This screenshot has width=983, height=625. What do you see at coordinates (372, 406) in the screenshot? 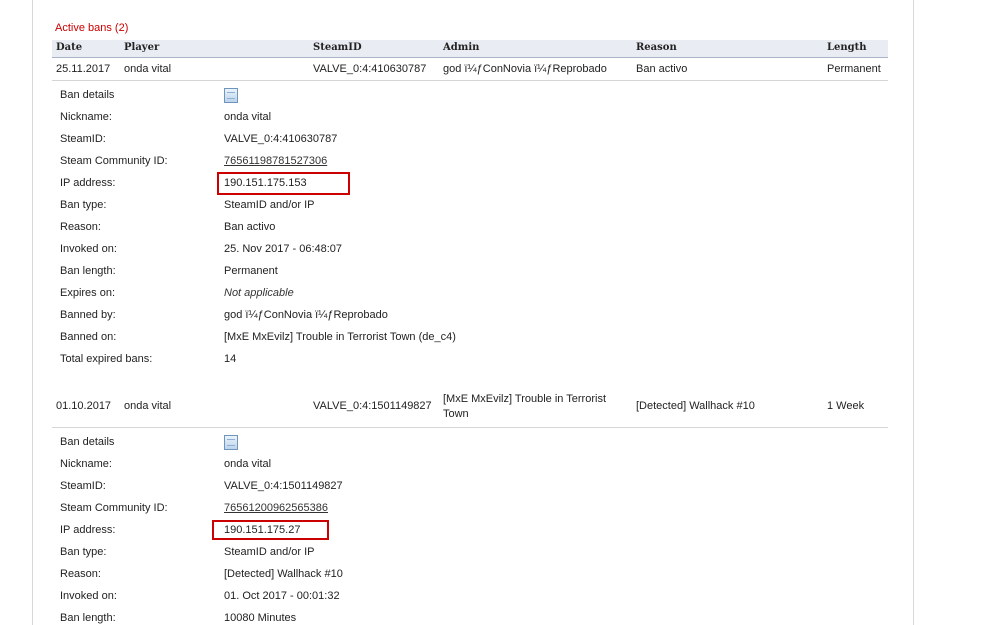
I see `ban-steamid: VALVE_0:4:1501149827` at bounding box center [372, 406].